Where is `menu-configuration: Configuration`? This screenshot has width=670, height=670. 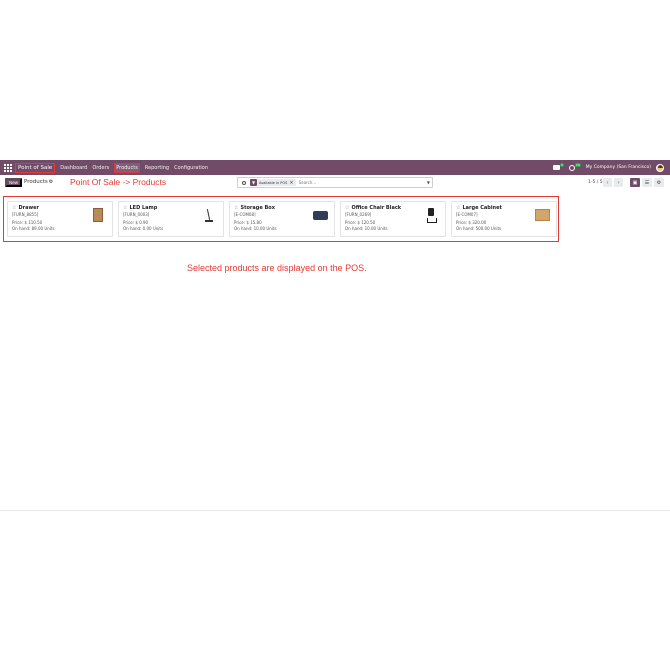
menu-configuration: Configuration is located at coordinates (191, 168).